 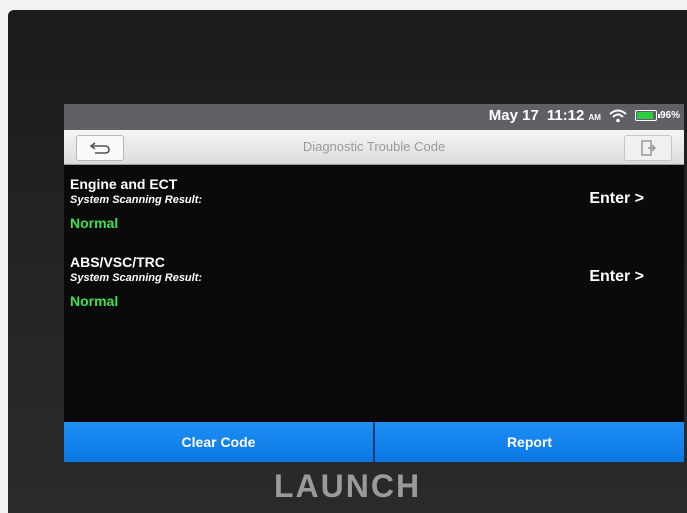 I want to click on wifi-icon, so click(x=618, y=115).